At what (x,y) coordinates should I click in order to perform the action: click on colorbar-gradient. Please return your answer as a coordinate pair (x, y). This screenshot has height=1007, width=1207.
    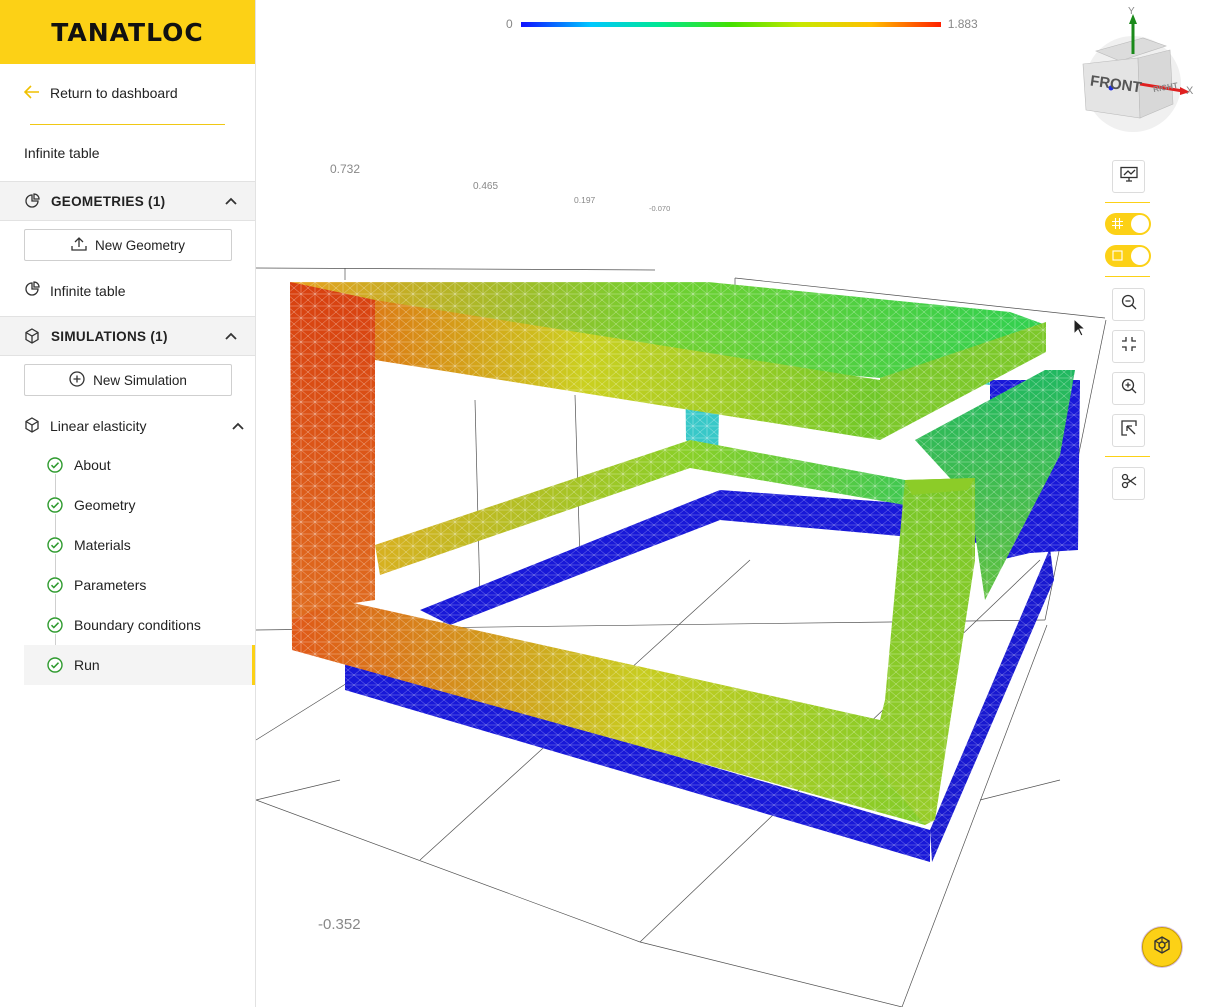
    Looking at the image, I should click on (730, 24).